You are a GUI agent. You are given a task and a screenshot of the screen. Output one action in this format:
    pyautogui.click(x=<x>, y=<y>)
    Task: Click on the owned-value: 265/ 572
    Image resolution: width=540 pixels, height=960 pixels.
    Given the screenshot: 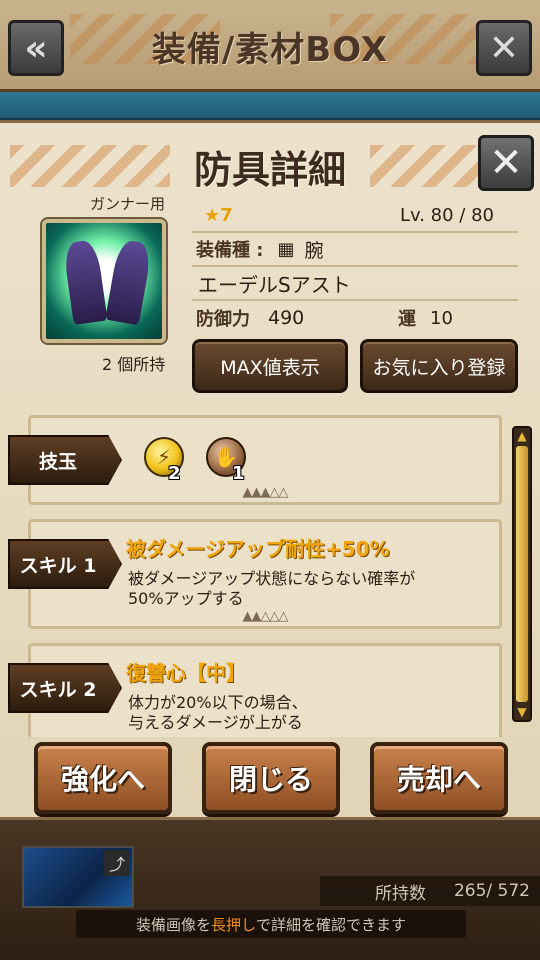 What is the action you would take?
    pyautogui.click(x=491, y=891)
    